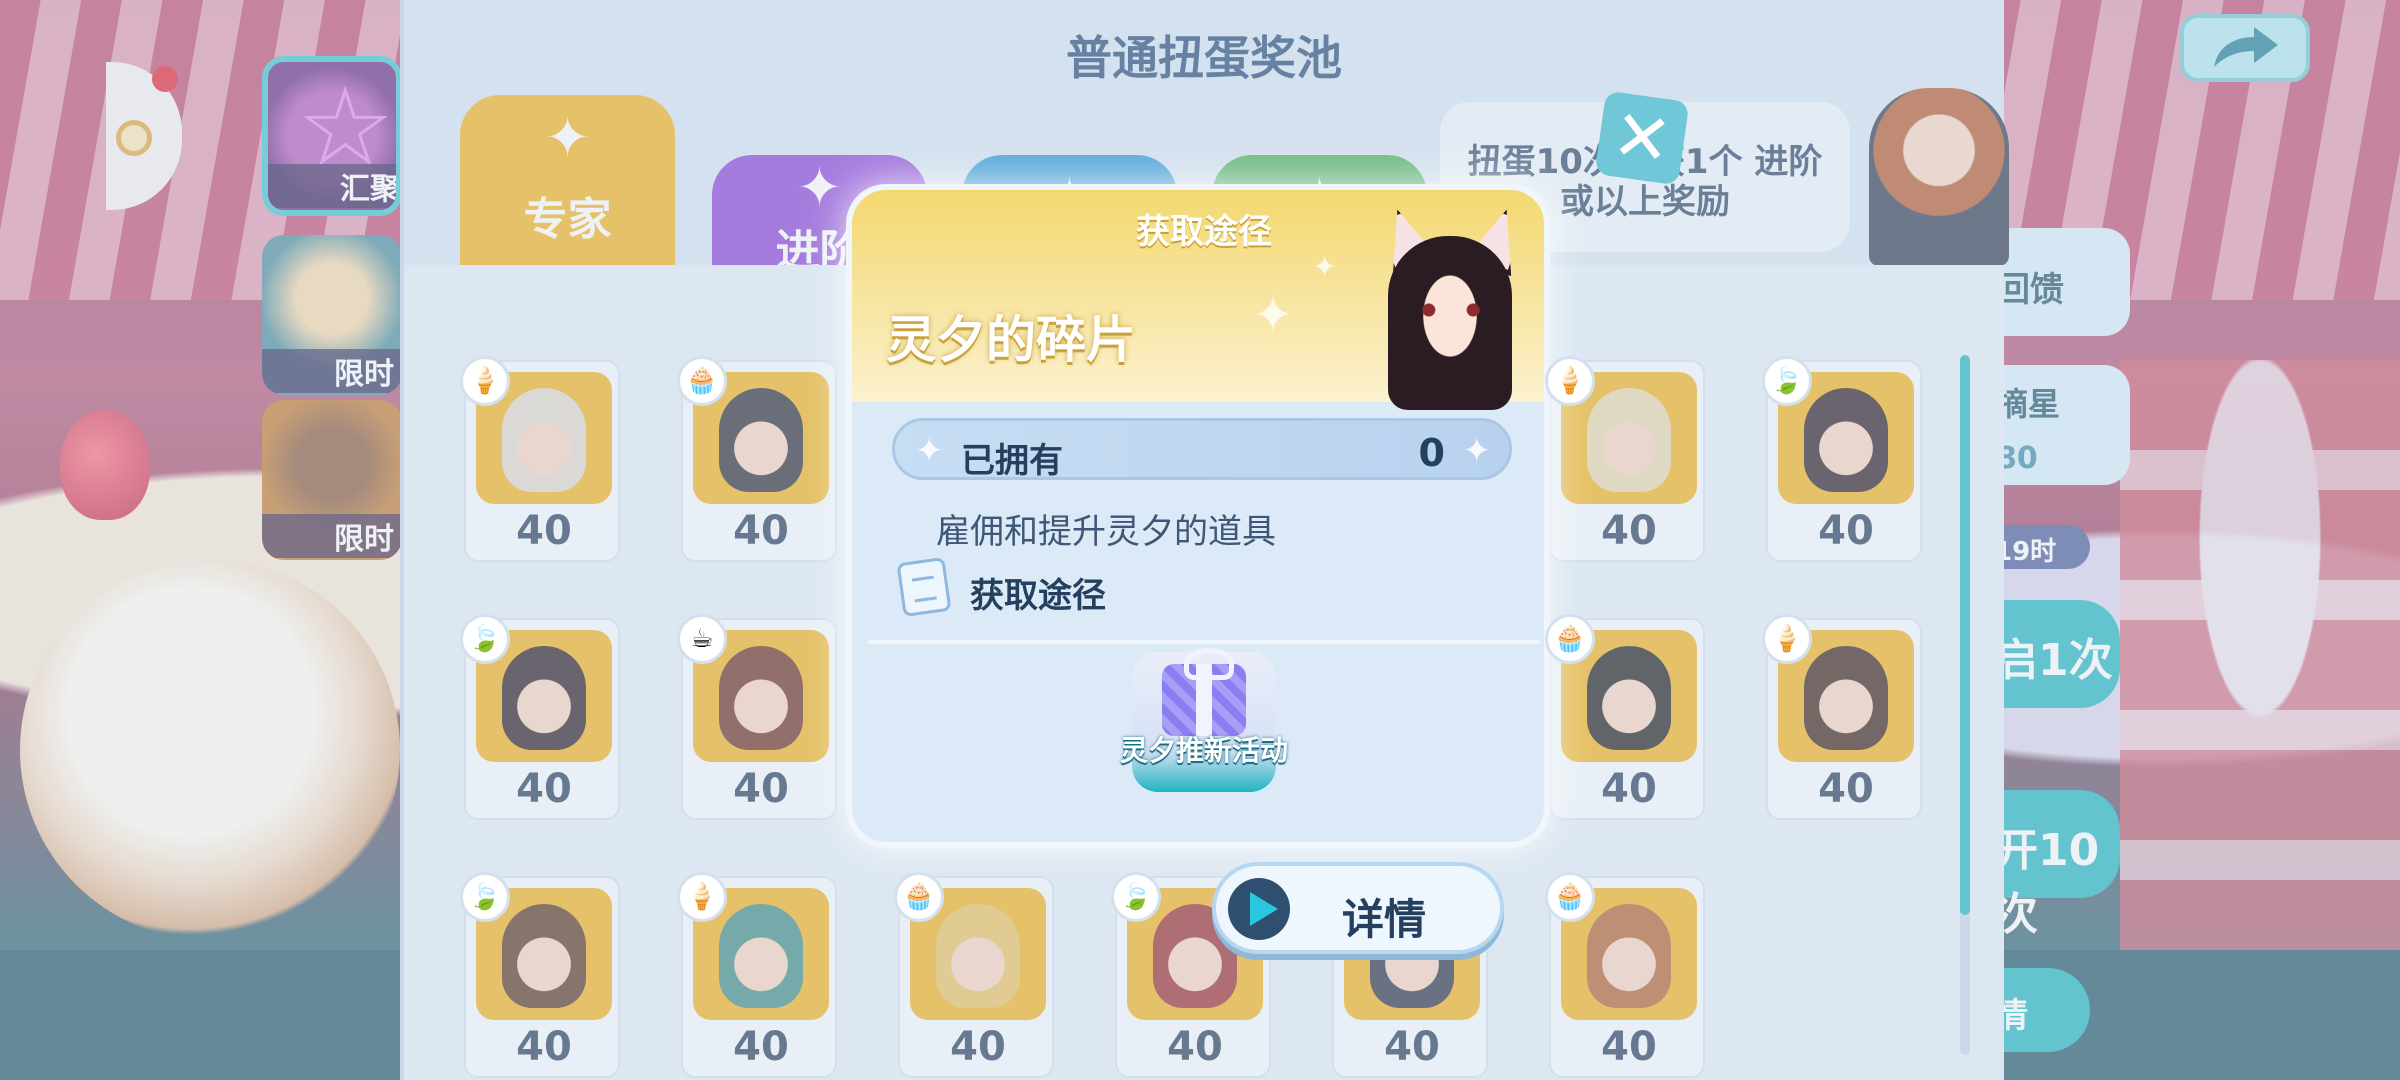 This screenshot has height=1080, width=2400. Describe the element at coordinates (1012, 461) in the screenshot. I see `owned-label: 已拥有` at that location.